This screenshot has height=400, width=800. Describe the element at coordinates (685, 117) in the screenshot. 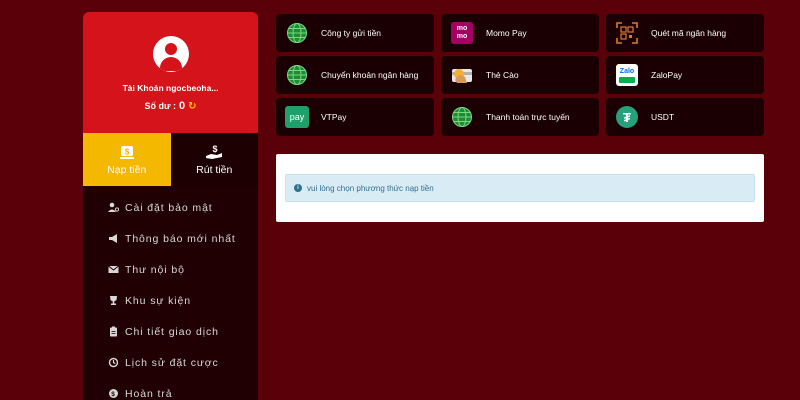

I see `payment-usdt: ₮ USDT` at that location.